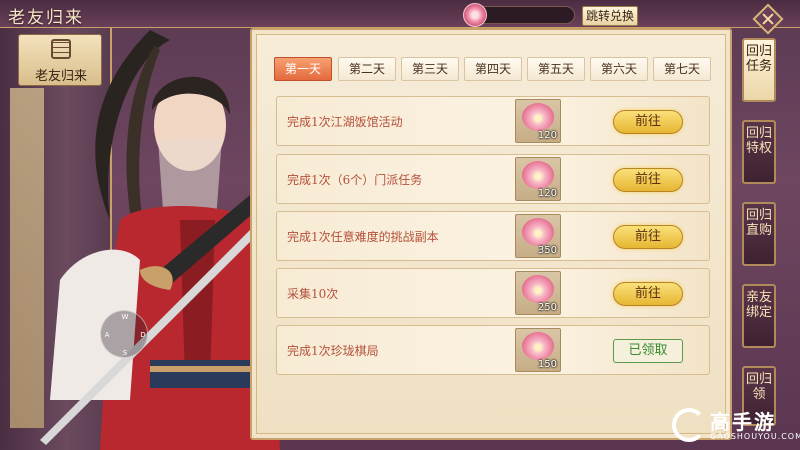  Describe the element at coordinates (493, 121) in the screenshot. I see `task-row: 完成1次江湖饭馆活动 120 前往` at that location.